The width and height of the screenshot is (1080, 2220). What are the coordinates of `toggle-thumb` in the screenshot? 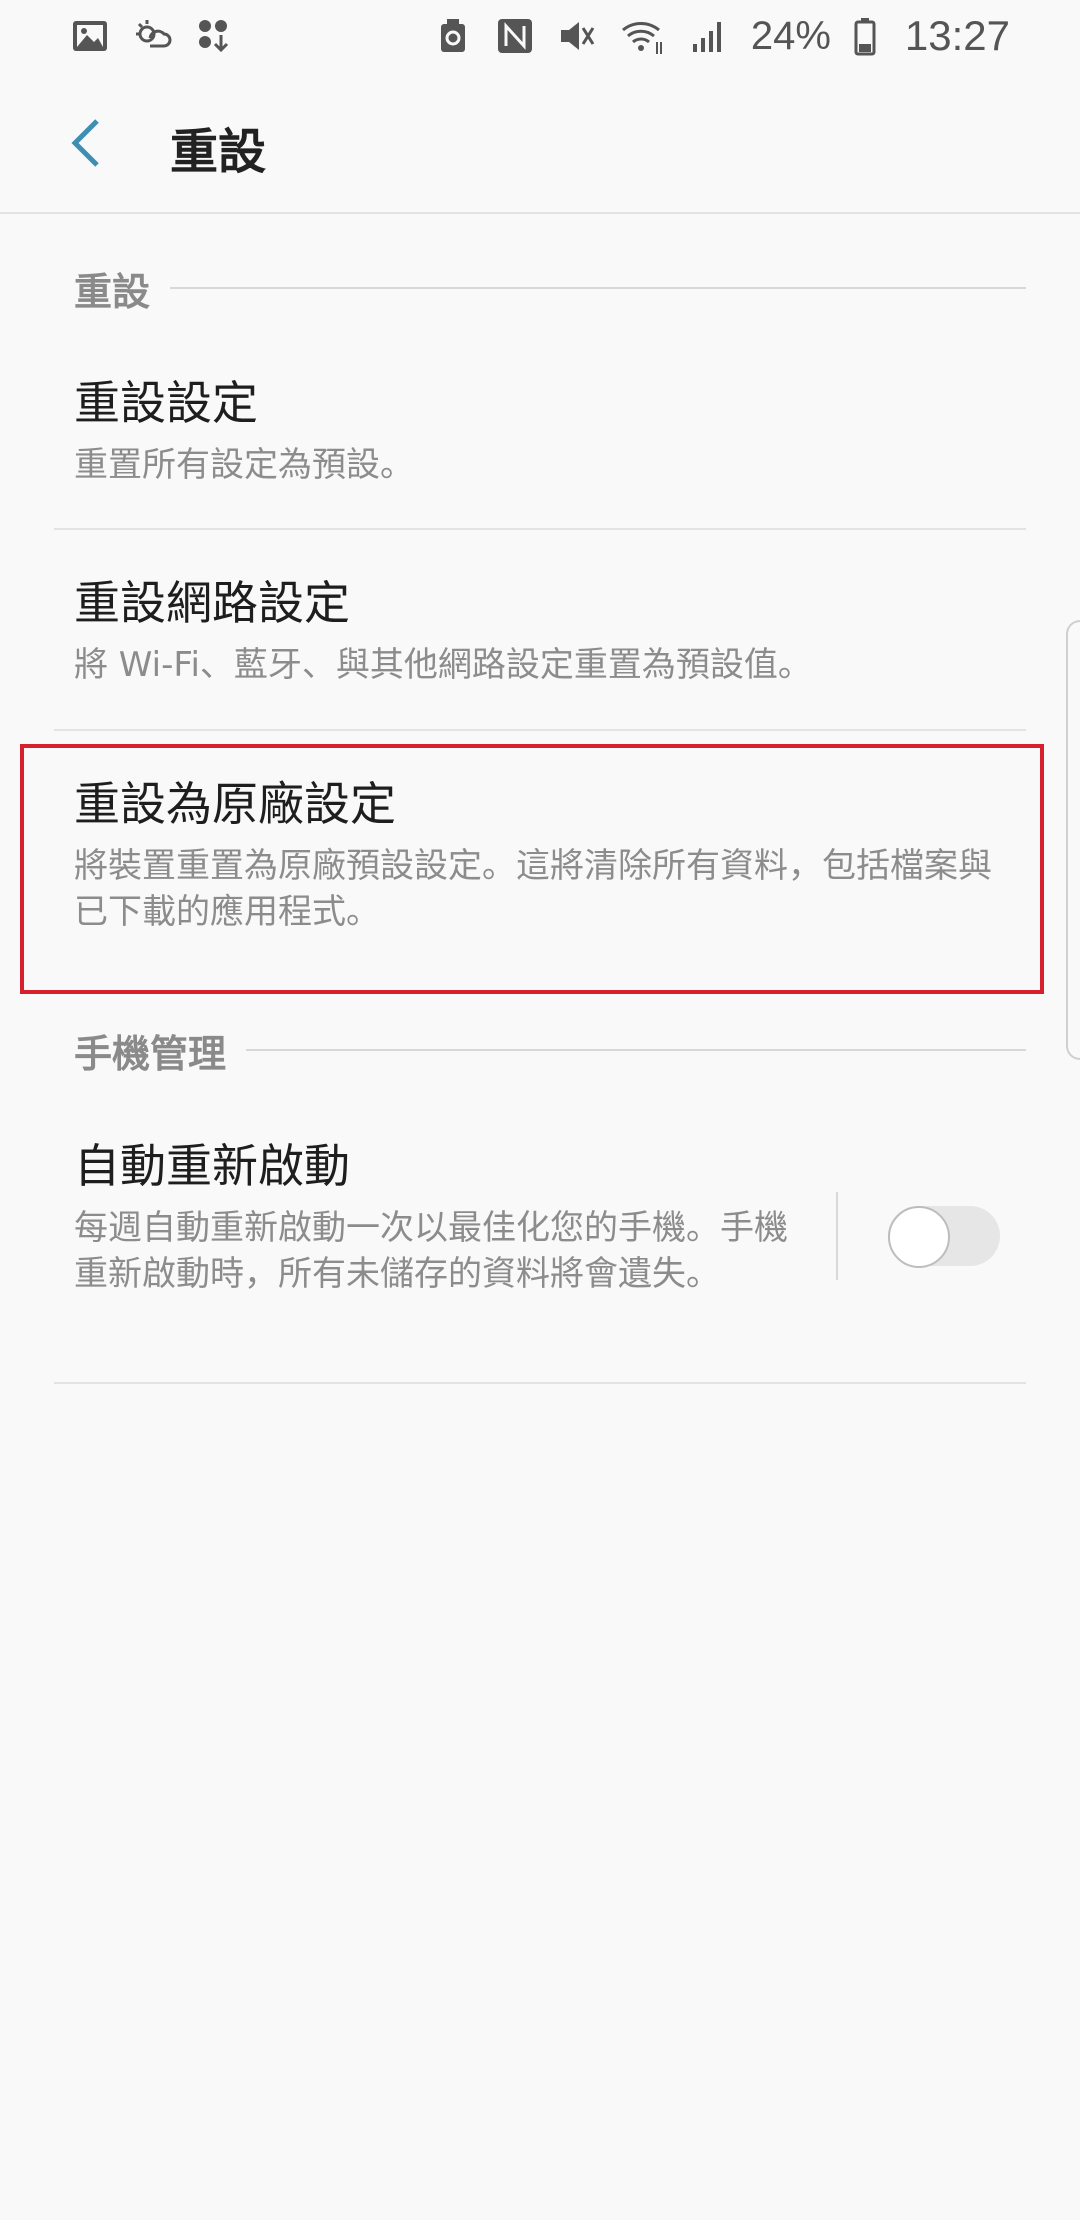 It's located at (919, 1237).